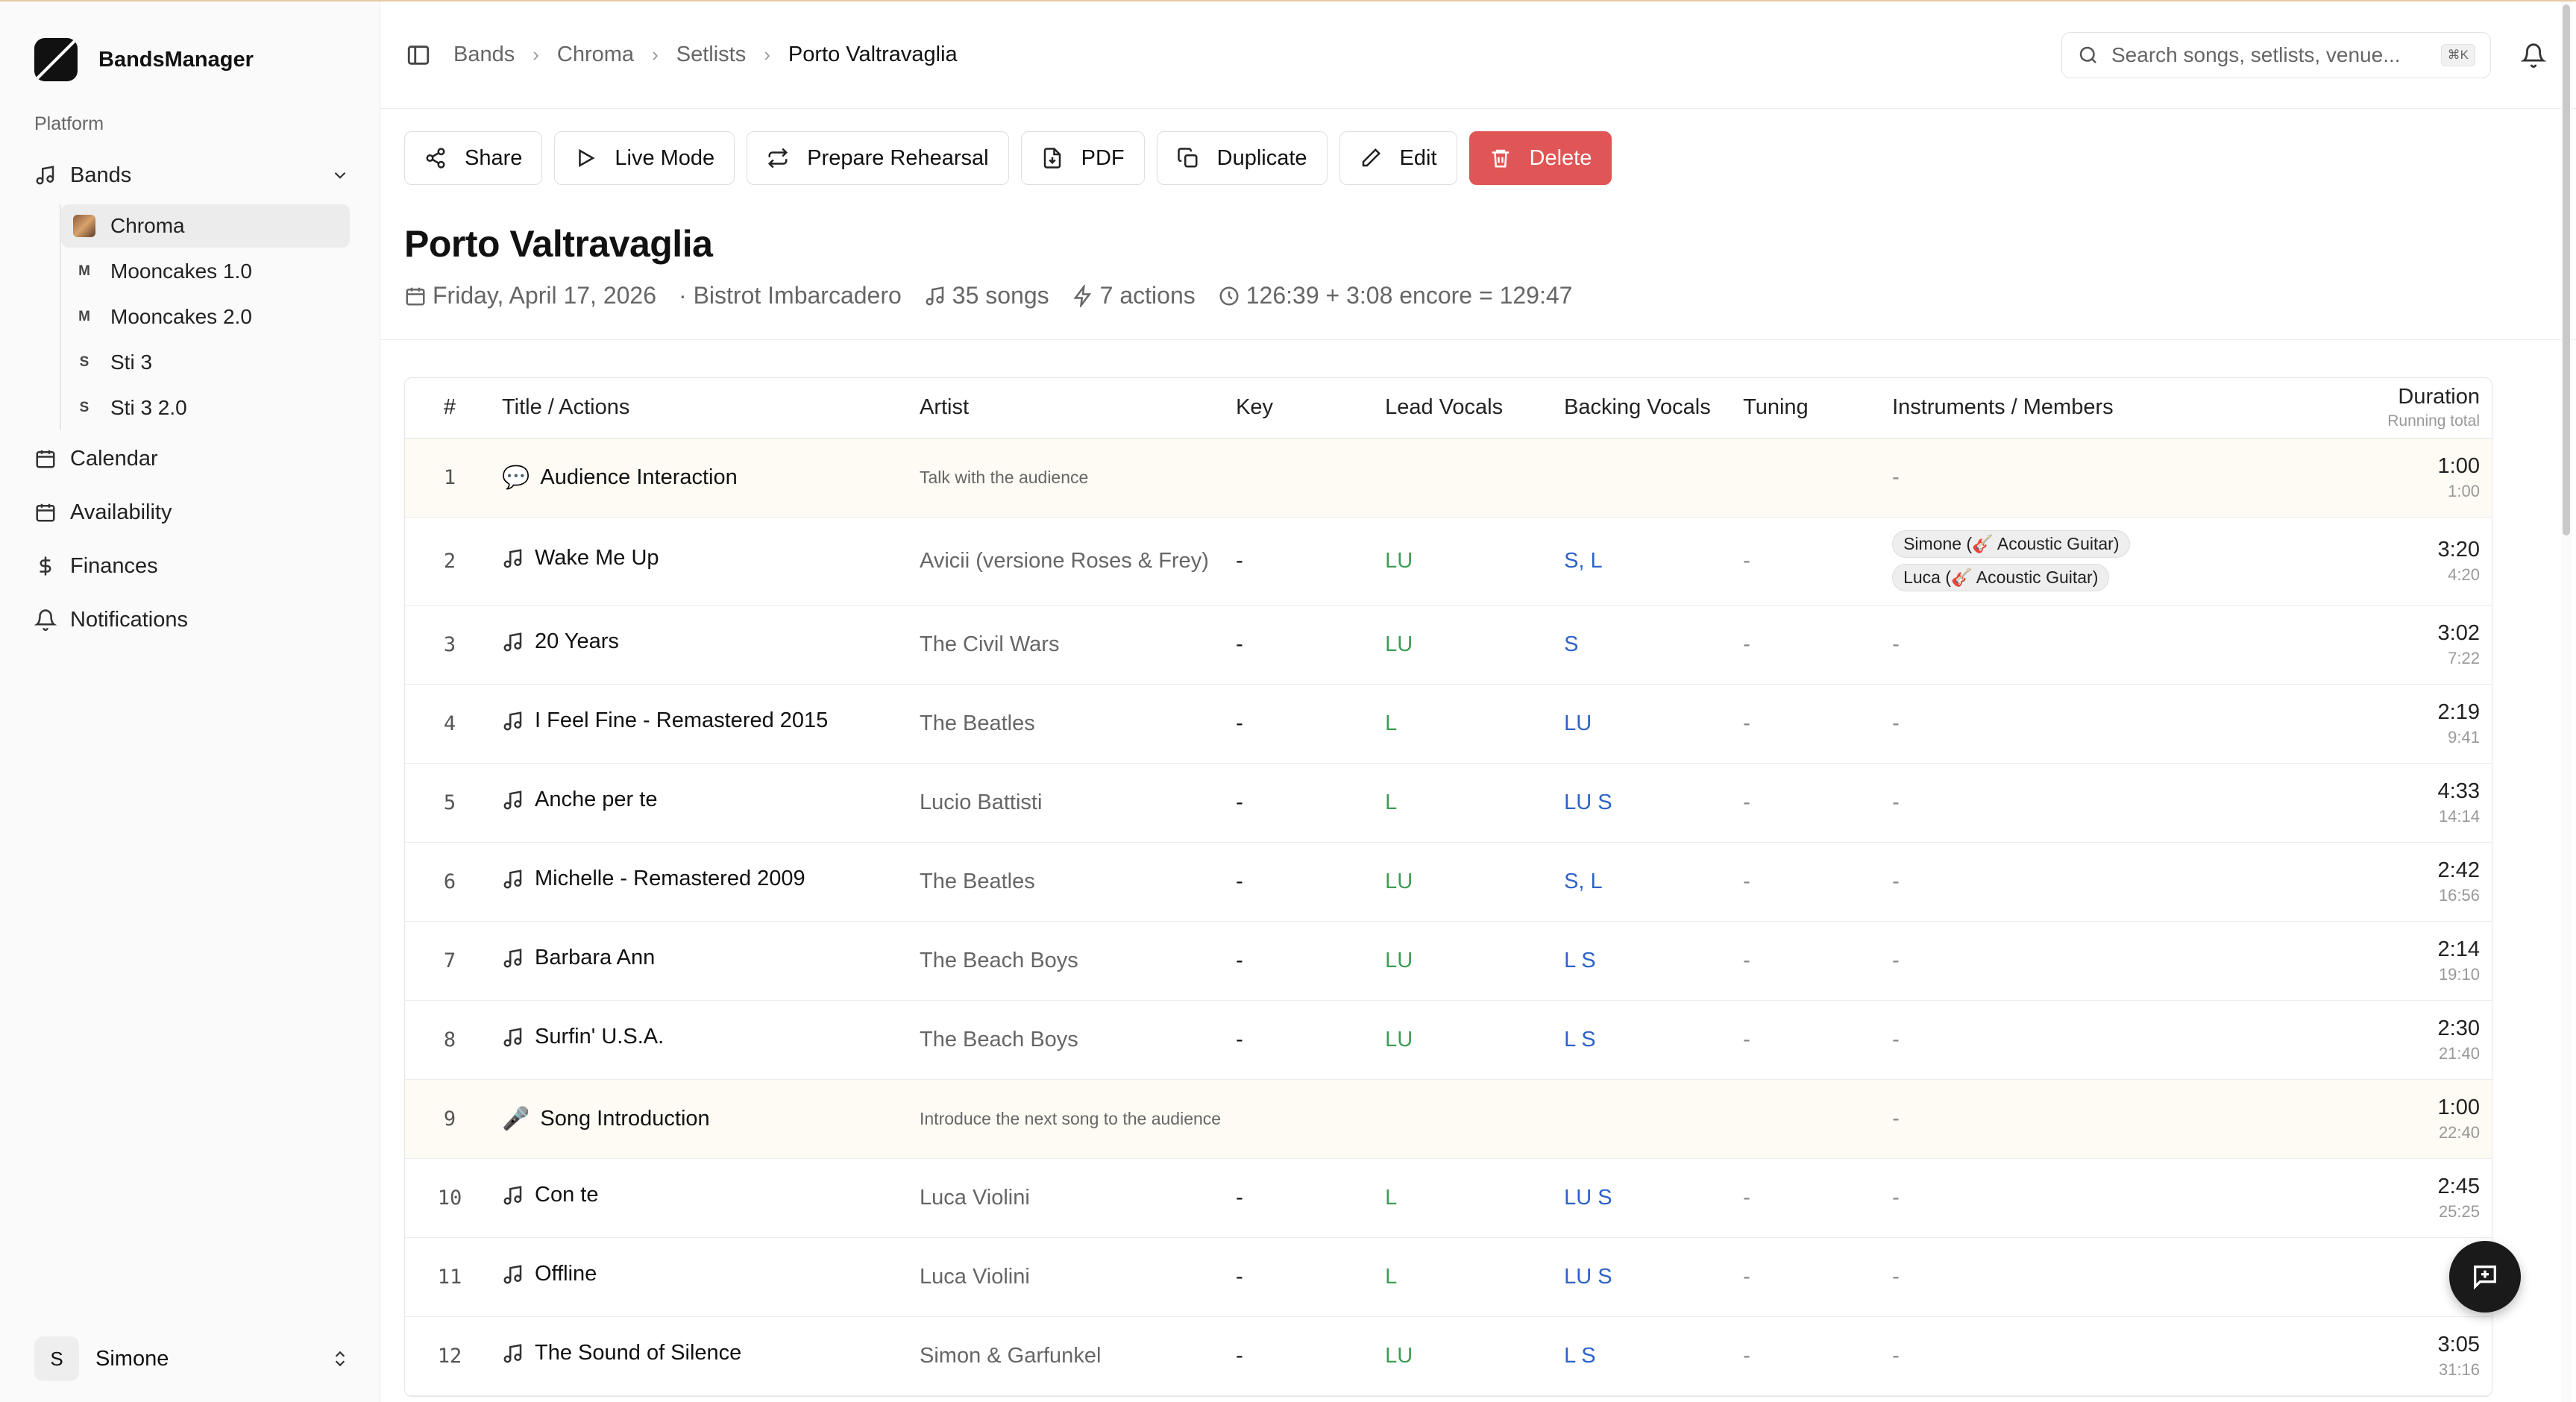 Image resolution: width=2576 pixels, height=1402 pixels. I want to click on divider, so click(1478, 339).